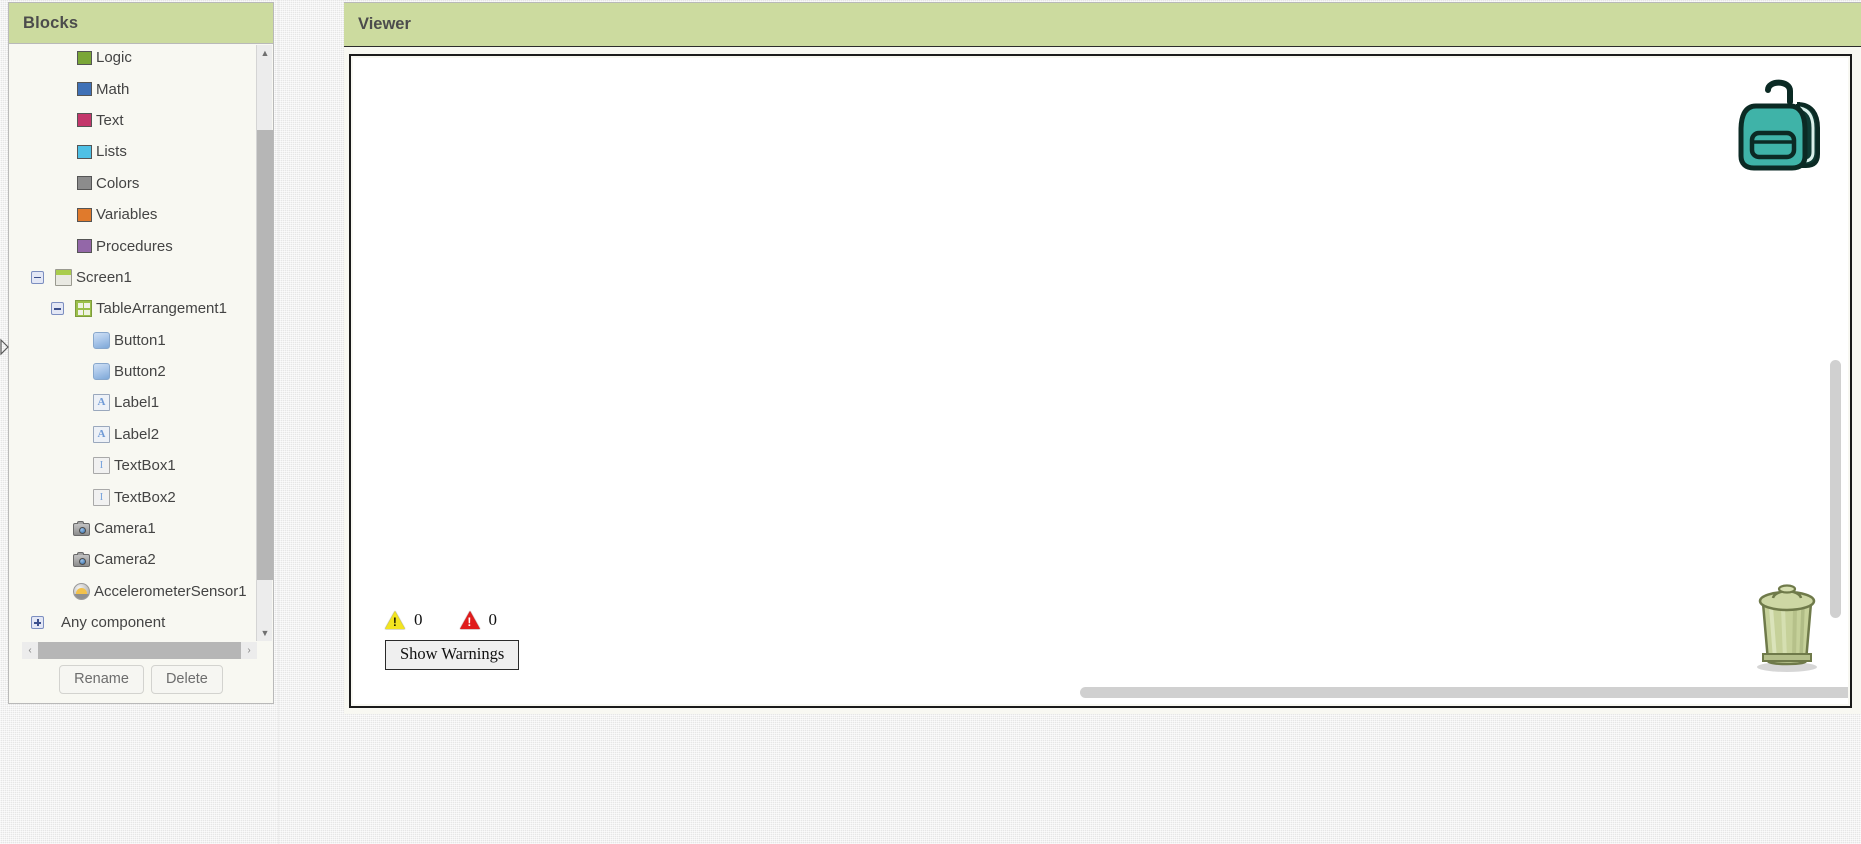  Describe the element at coordinates (145, 497) in the screenshot. I see `tree-item-label: TextBox2` at that location.